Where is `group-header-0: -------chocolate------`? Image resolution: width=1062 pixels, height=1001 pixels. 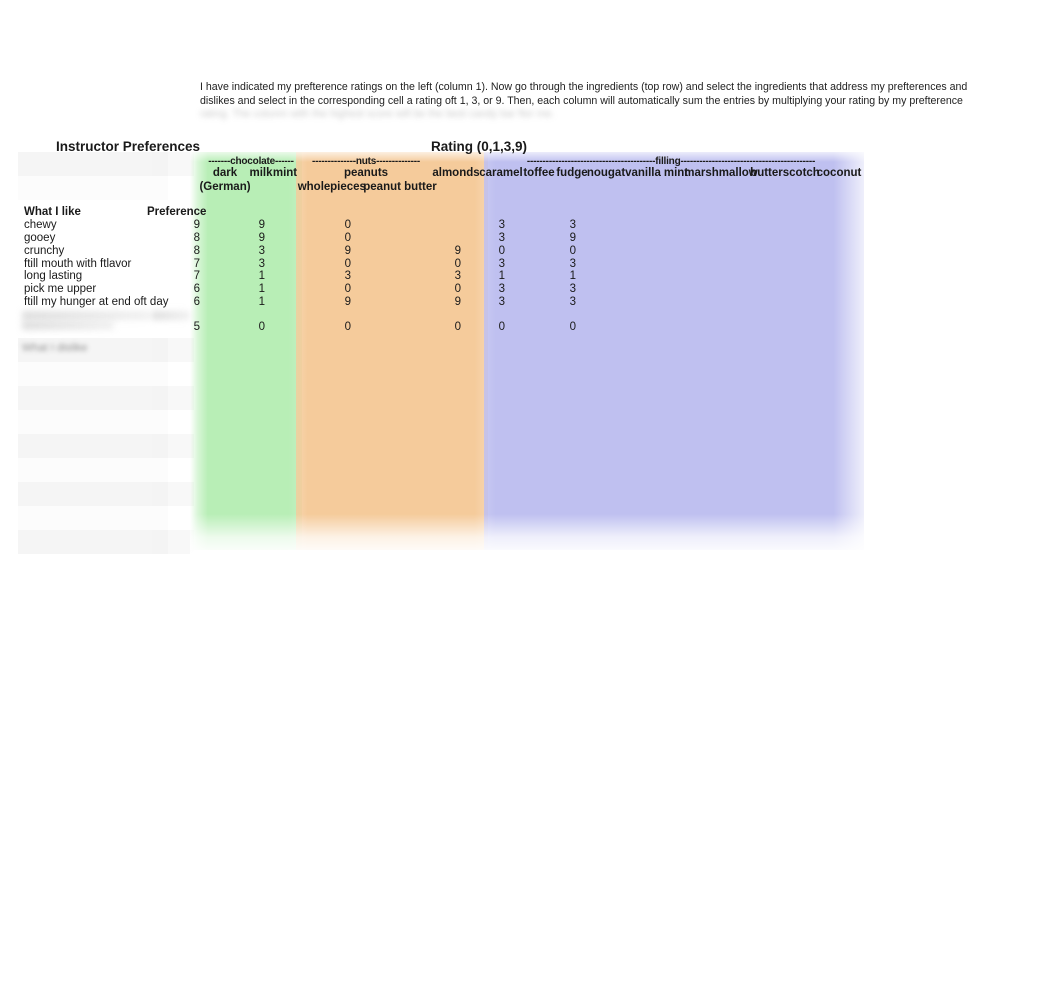 group-header-0: -------chocolate------ is located at coordinates (251, 161).